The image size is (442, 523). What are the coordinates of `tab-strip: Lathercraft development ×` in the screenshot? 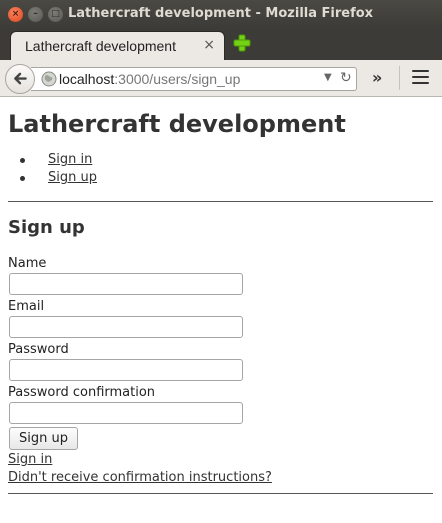 It's located at (221, 44).